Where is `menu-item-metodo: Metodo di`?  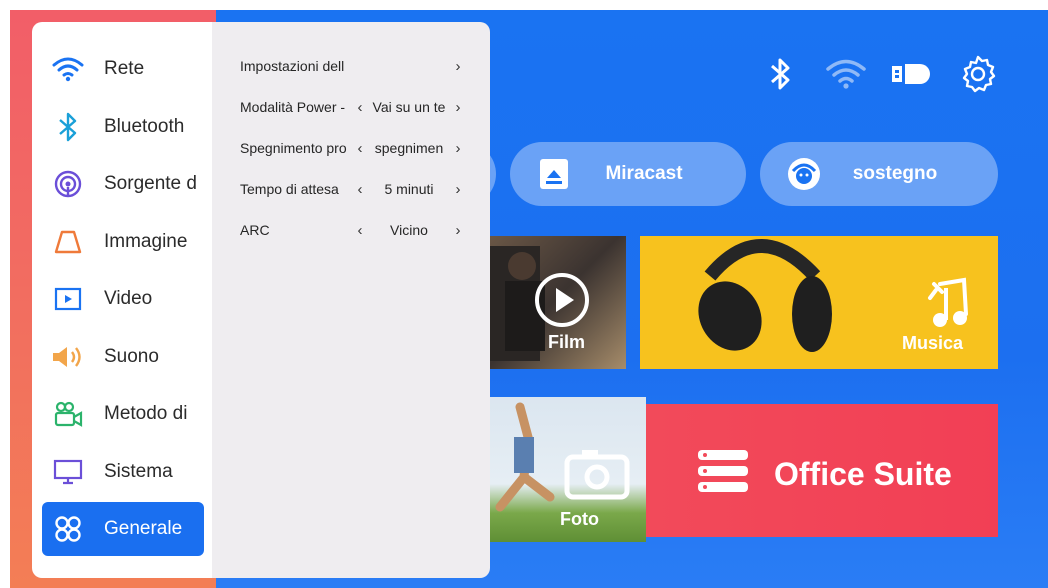 menu-item-metodo: Metodo di is located at coordinates (123, 414).